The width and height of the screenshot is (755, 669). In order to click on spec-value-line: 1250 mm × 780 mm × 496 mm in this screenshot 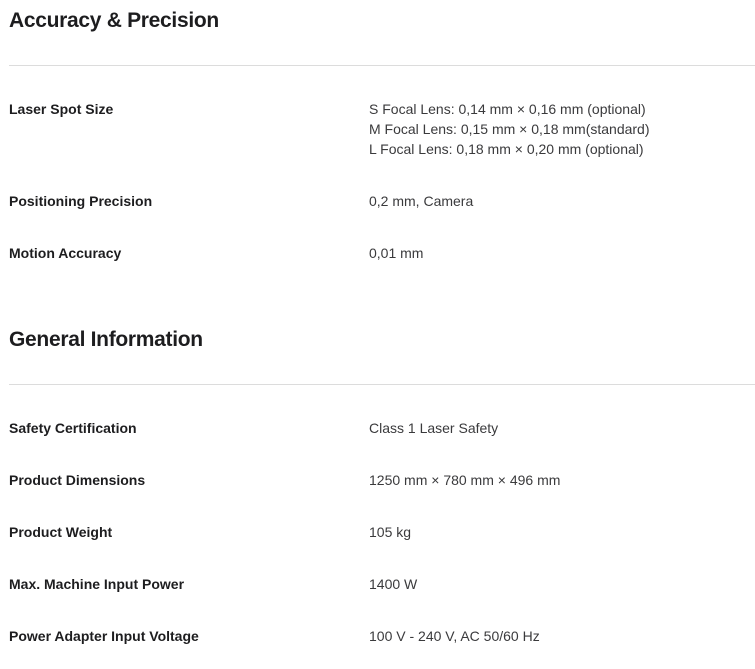, I will do `click(465, 480)`.